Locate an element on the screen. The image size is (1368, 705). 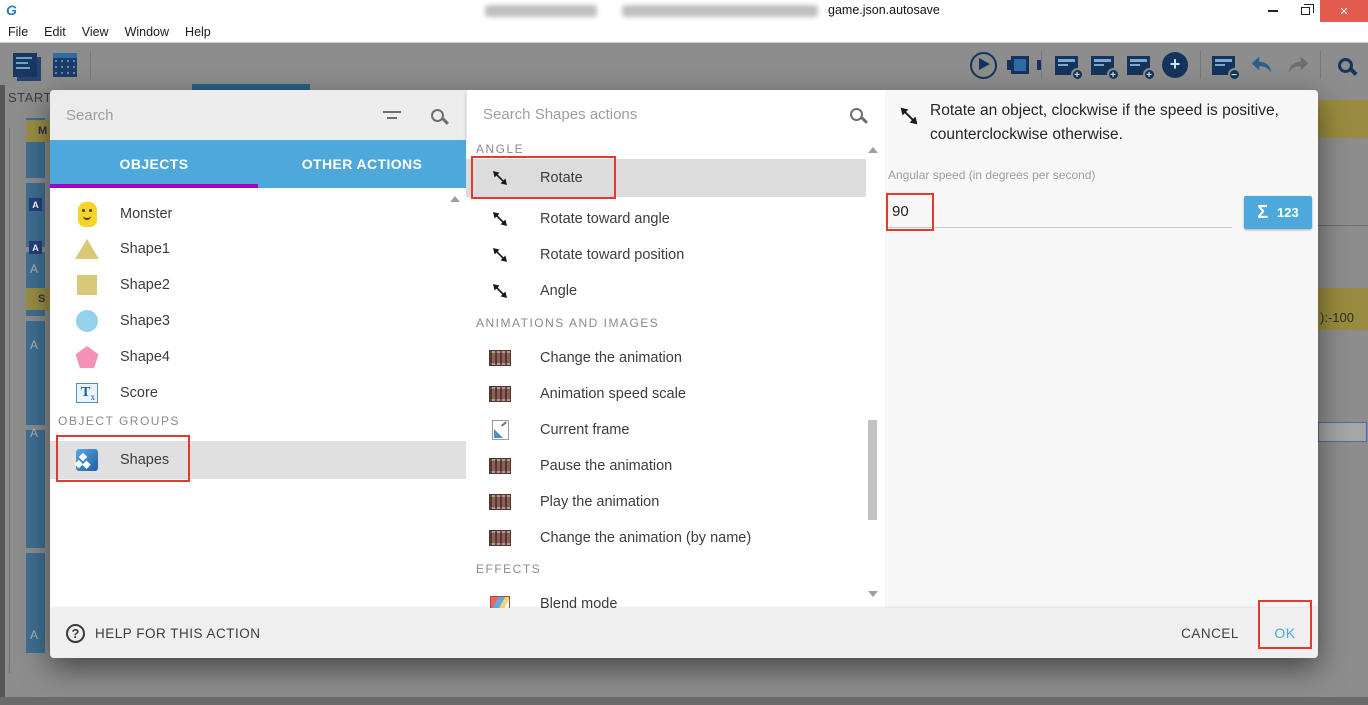
help-for-action-button: HELP FOR THIS ACTION is located at coordinates (163, 633).